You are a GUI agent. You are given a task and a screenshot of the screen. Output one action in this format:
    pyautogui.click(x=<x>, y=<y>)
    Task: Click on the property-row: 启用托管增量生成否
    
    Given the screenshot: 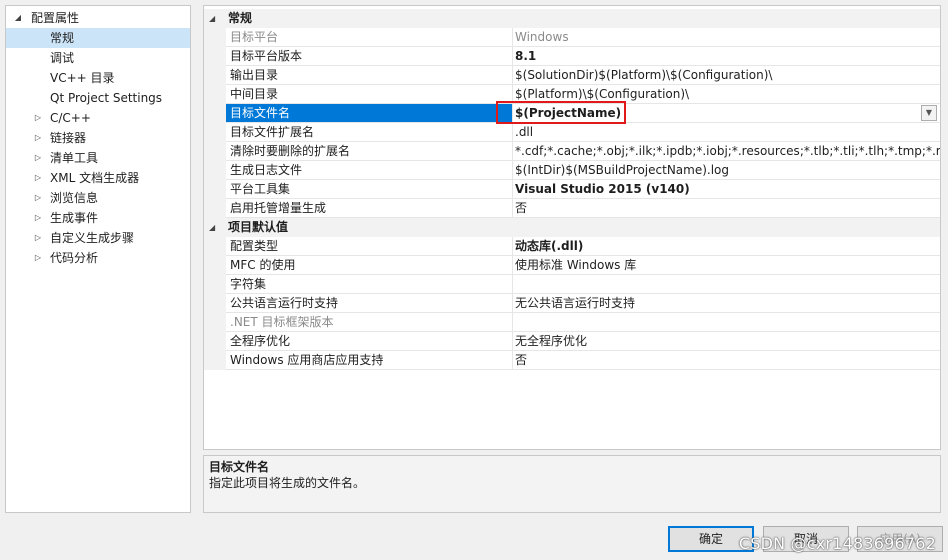 What is the action you would take?
    pyautogui.click(x=572, y=208)
    